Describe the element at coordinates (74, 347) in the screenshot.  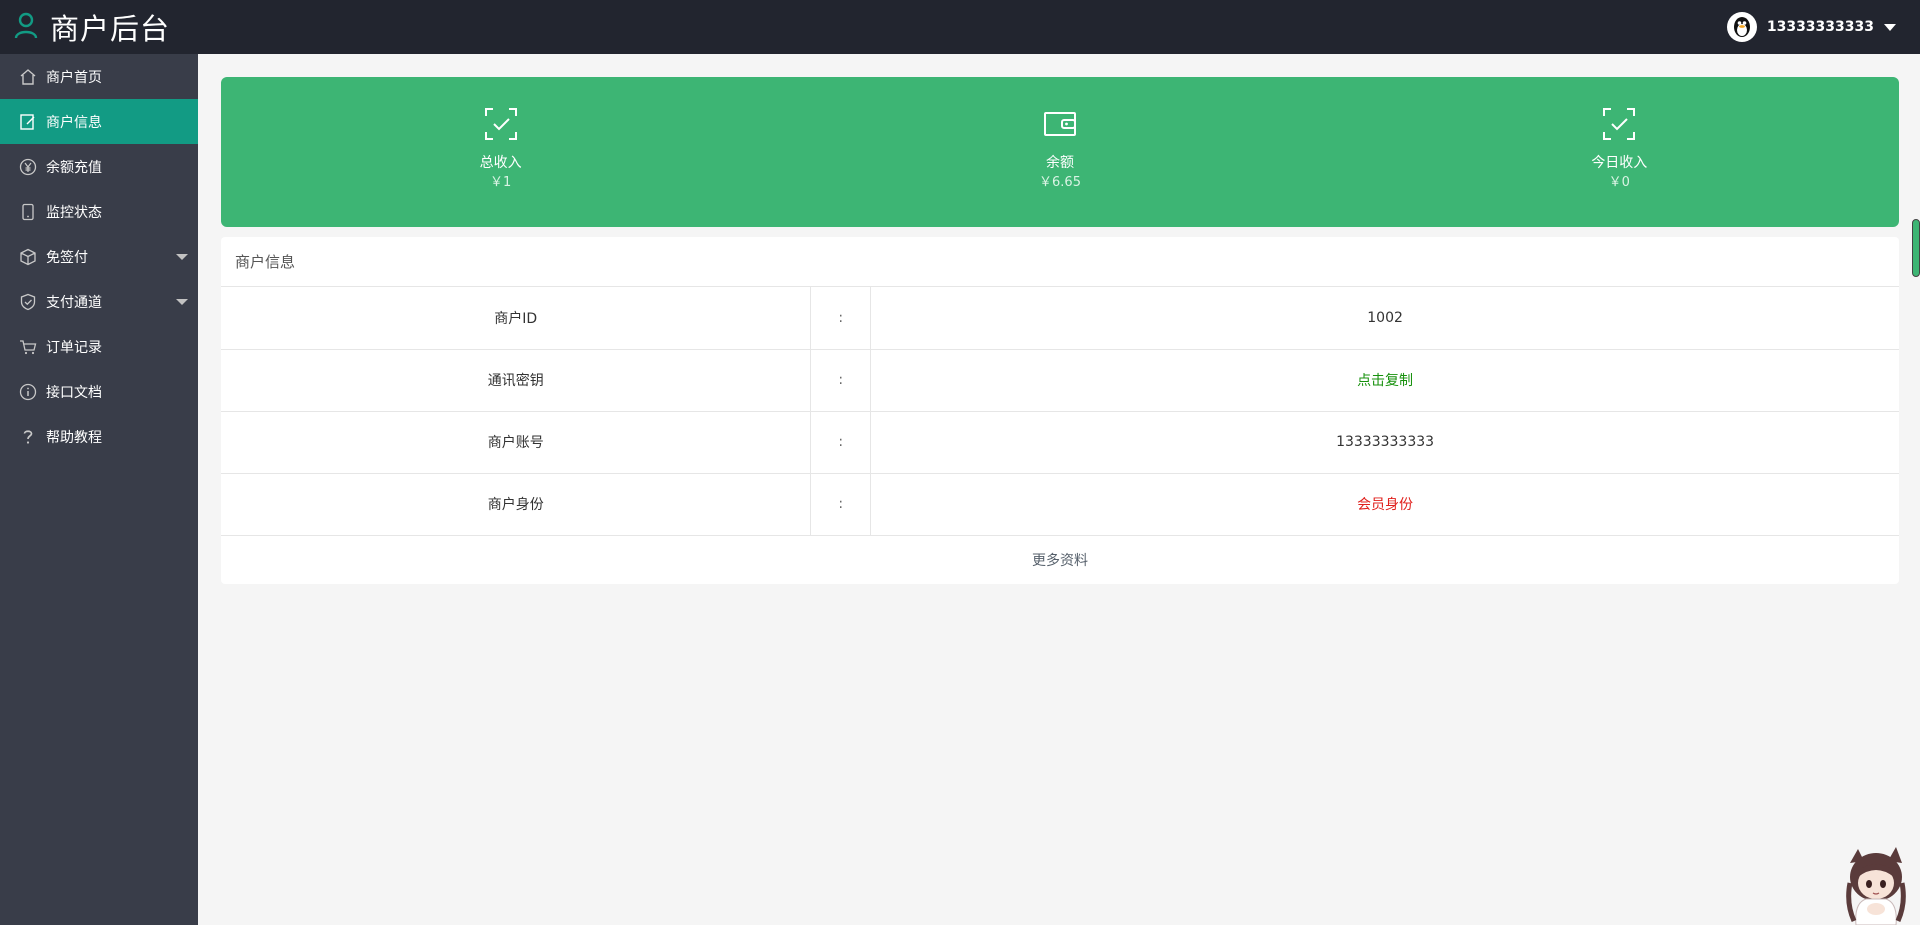
I see `sidebar-item-label: 订单记录` at that location.